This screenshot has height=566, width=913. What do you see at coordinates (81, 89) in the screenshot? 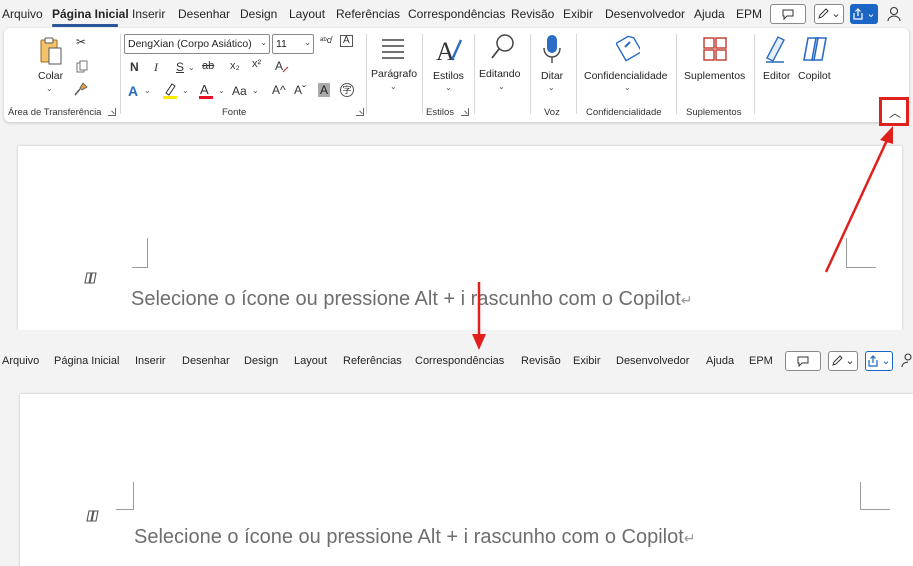
I see `format-painter-icon` at bounding box center [81, 89].